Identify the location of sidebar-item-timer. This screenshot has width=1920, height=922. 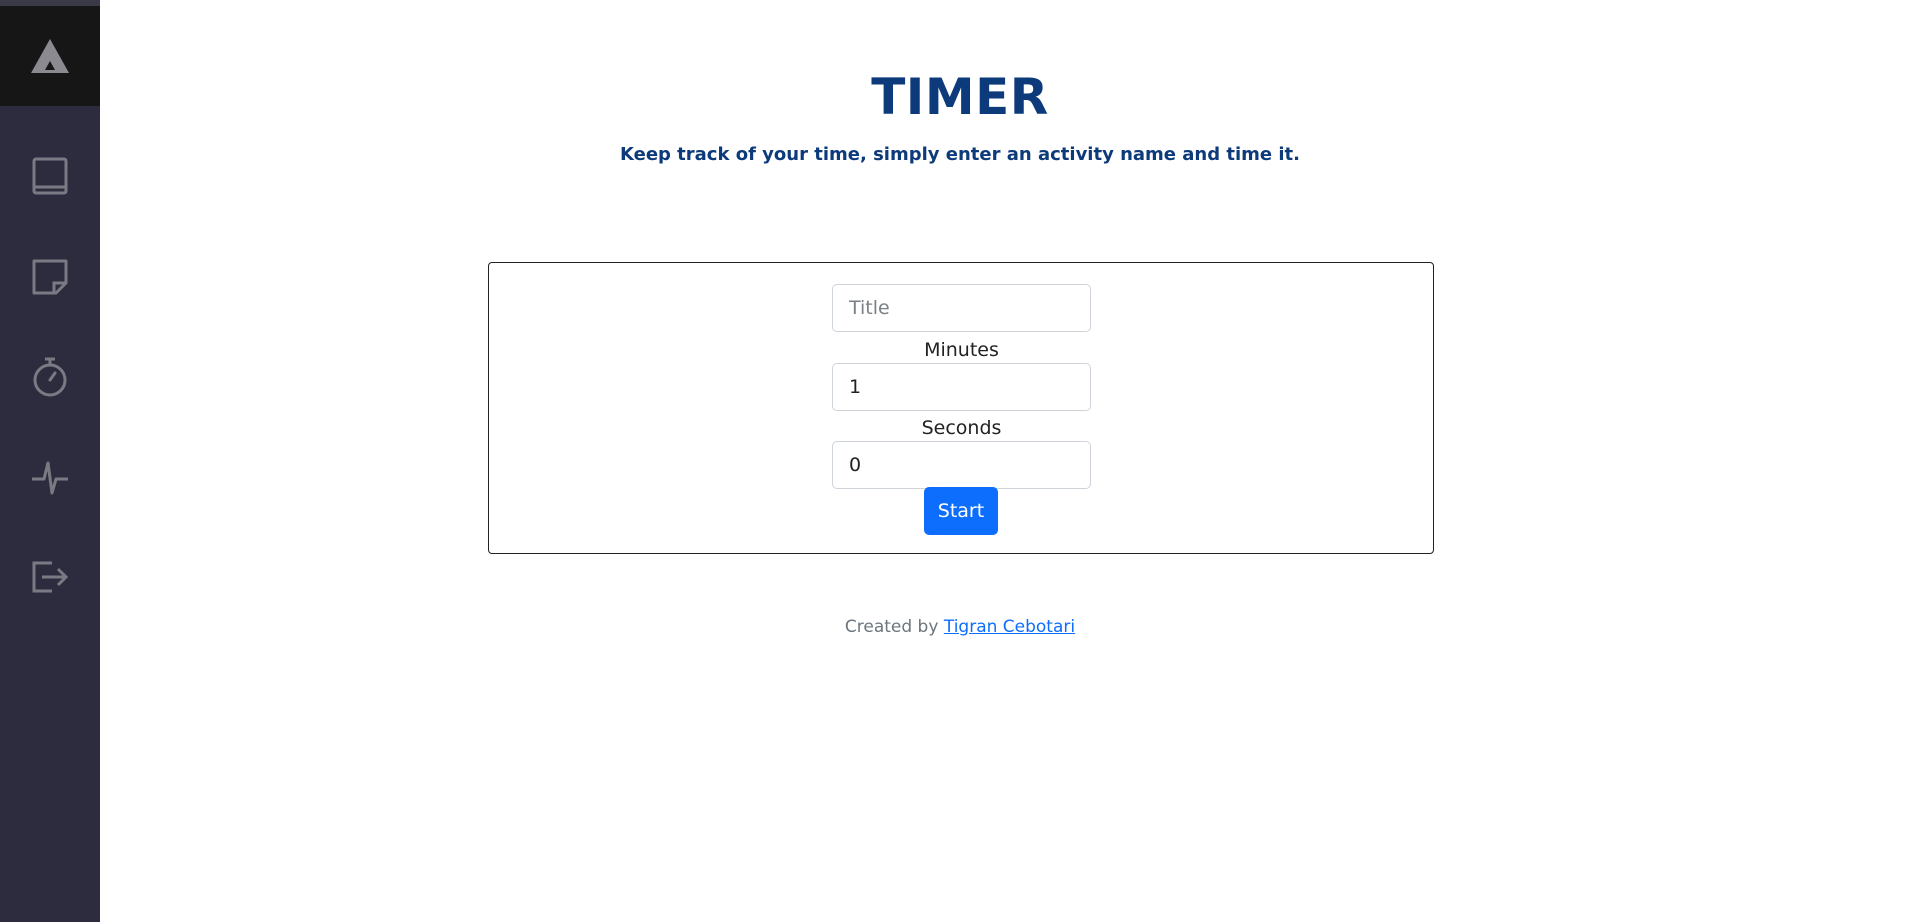
(50, 377).